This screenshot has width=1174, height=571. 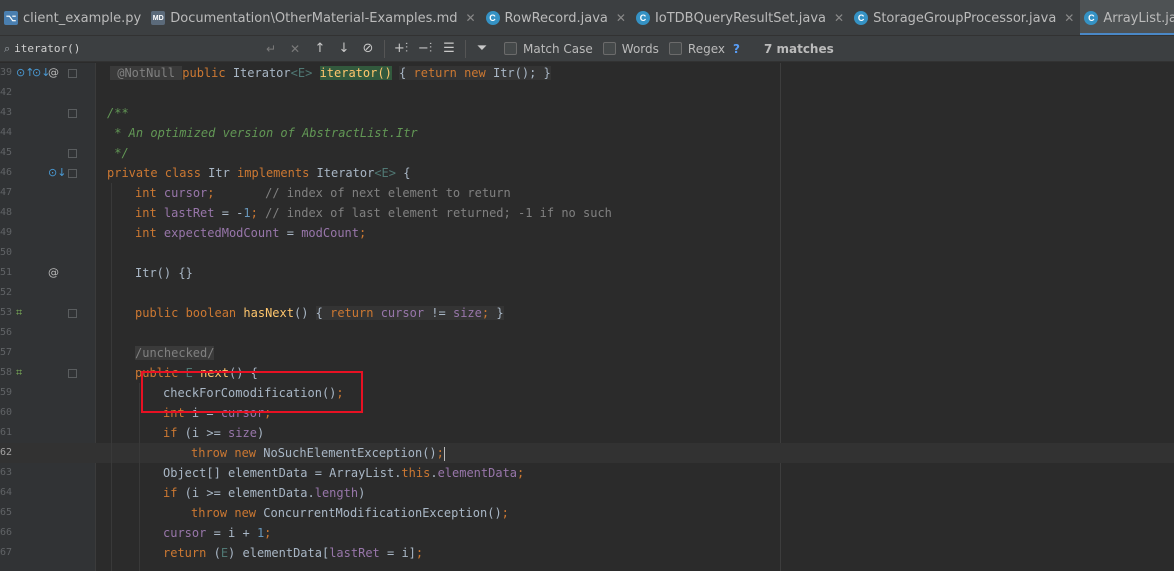 I want to click on line-number: 49, so click(x=6, y=232).